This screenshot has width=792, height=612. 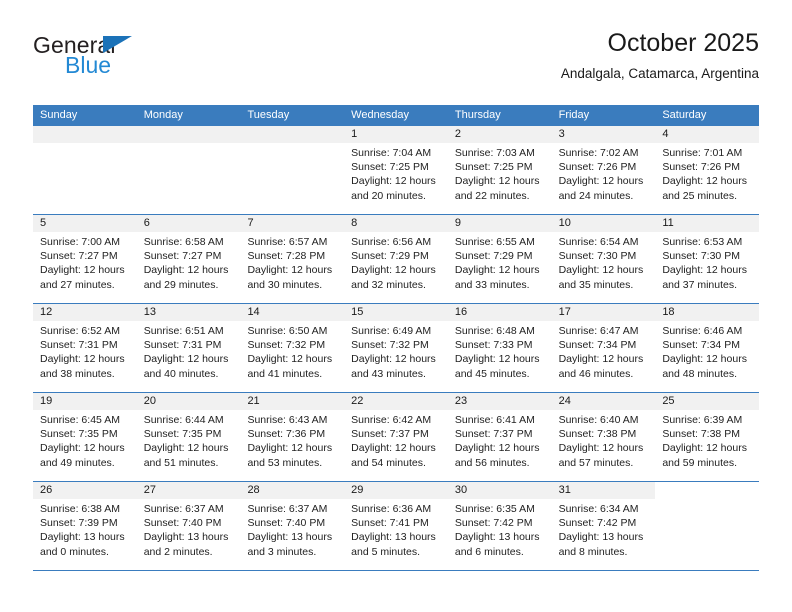 What do you see at coordinates (598, 153) in the screenshot?
I see `sunrise-time: Sunrise: 7:02 AM` at bounding box center [598, 153].